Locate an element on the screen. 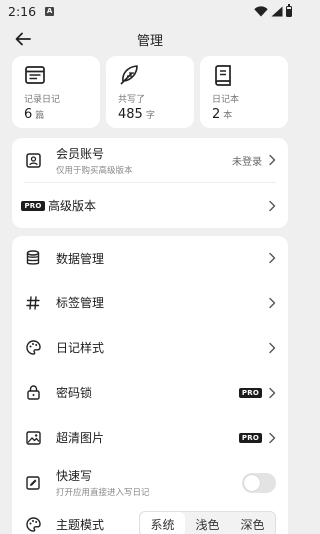  account-group: 会员账号 仅用于购买高级版本 未登录 PRO 高级版本 is located at coordinates (150, 183).